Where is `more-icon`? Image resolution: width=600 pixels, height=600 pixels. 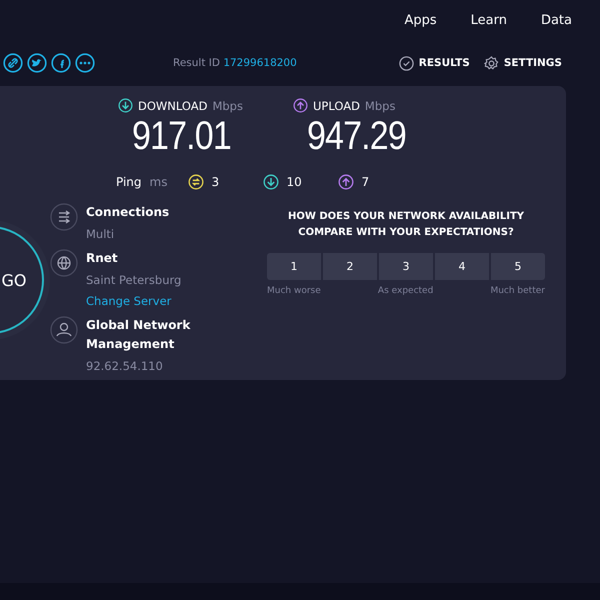 more-icon is located at coordinates (85, 63).